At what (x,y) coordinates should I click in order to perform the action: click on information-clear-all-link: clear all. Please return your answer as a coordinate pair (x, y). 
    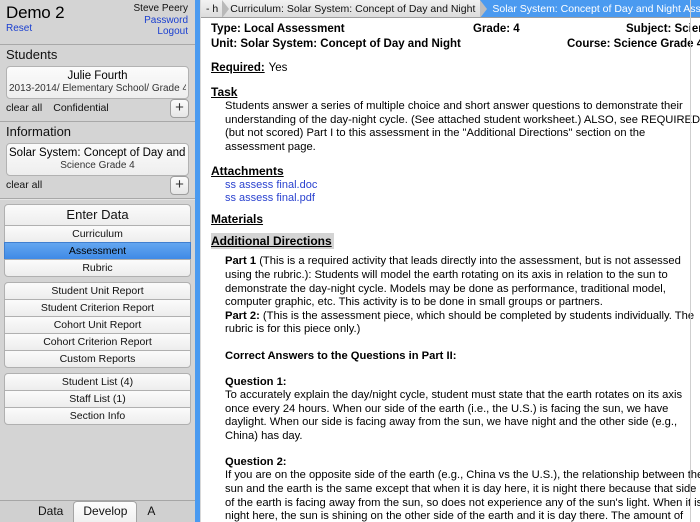
    Looking at the image, I should click on (24, 185).